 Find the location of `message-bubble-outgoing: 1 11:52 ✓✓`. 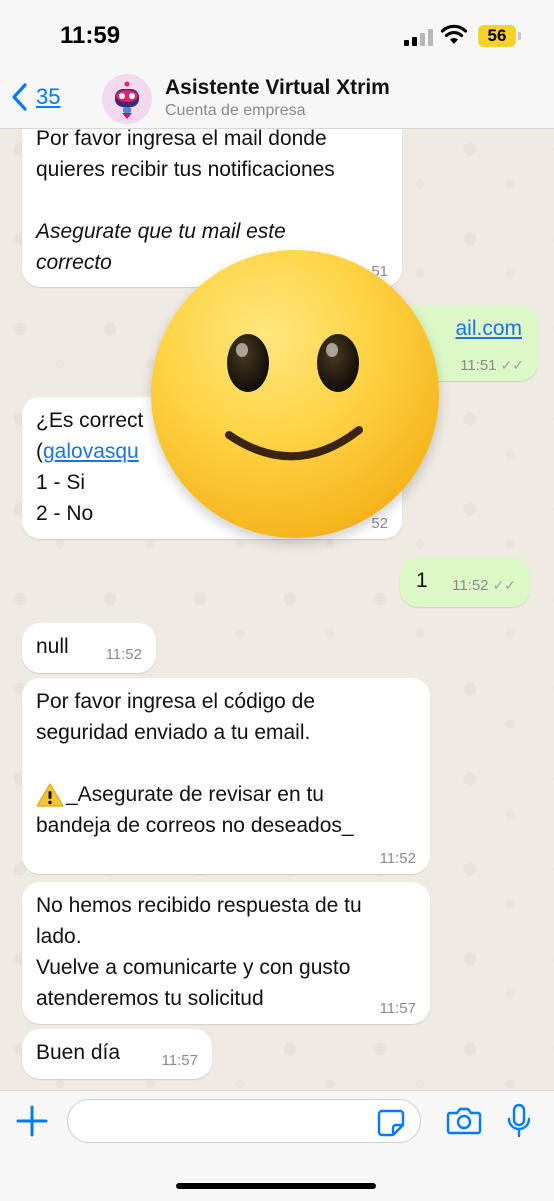

message-bubble-outgoing: 1 11:52 ✓✓ is located at coordinates (465, 582).